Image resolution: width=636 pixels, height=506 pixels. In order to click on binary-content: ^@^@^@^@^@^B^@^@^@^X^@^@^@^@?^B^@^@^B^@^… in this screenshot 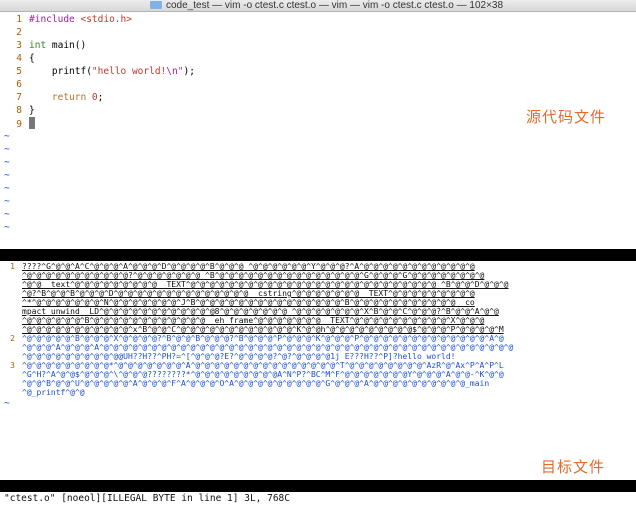, I will do `click(263, 338)`.